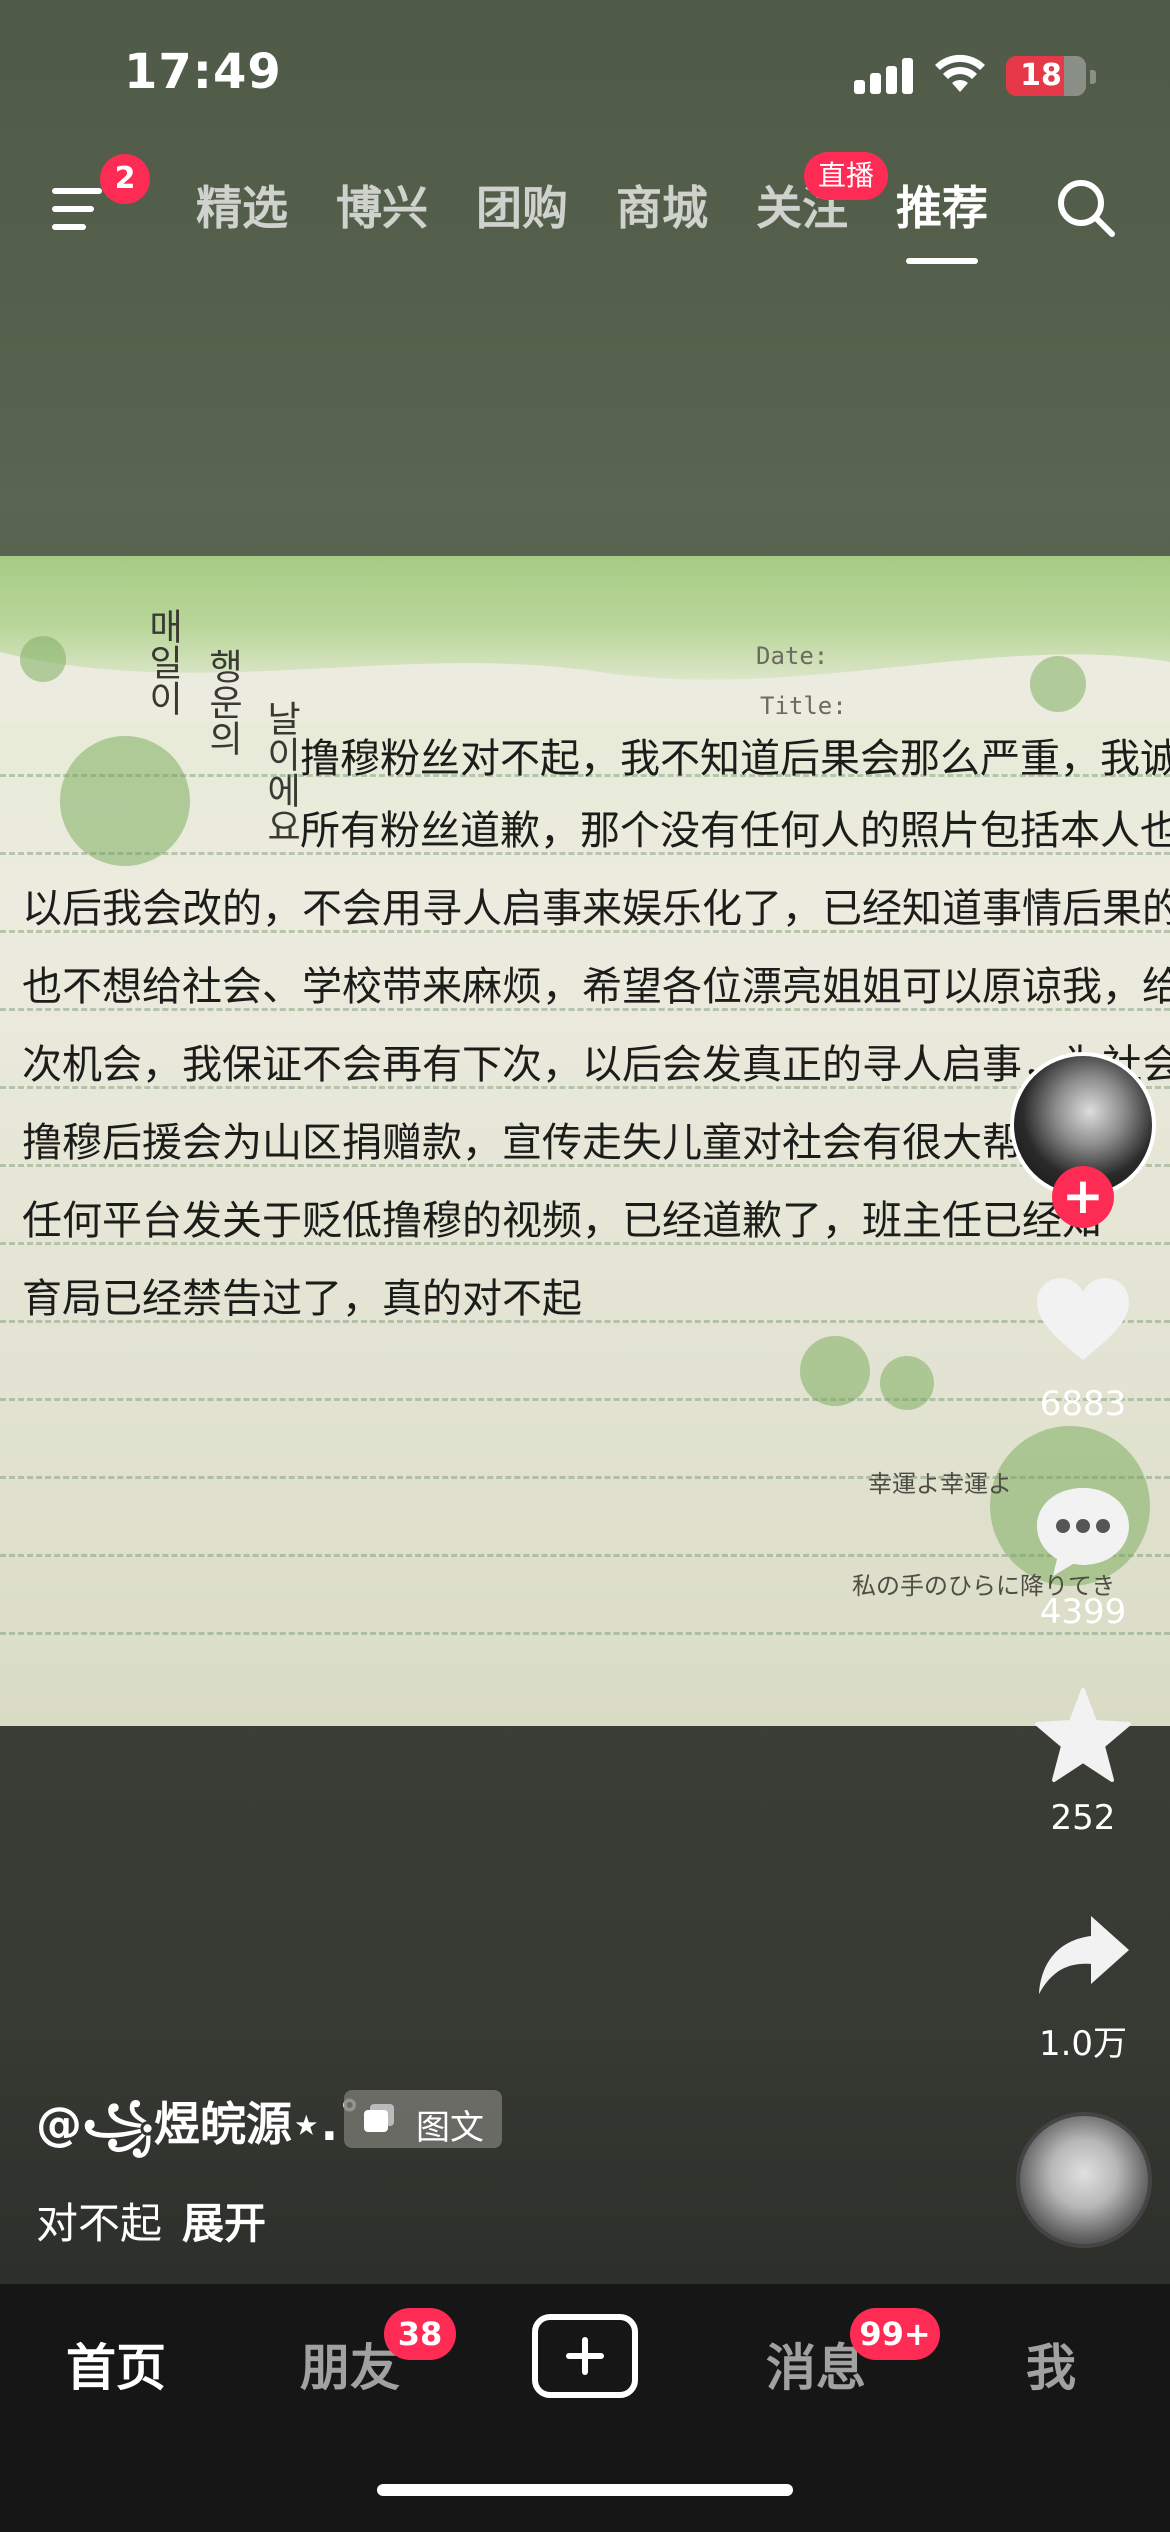 This screenshot has width=1170, height=2532. What do you see at coordinates (222, 702) in the screenshot?
I see `korean-text: 행운의` at bounding box center [222, 702].